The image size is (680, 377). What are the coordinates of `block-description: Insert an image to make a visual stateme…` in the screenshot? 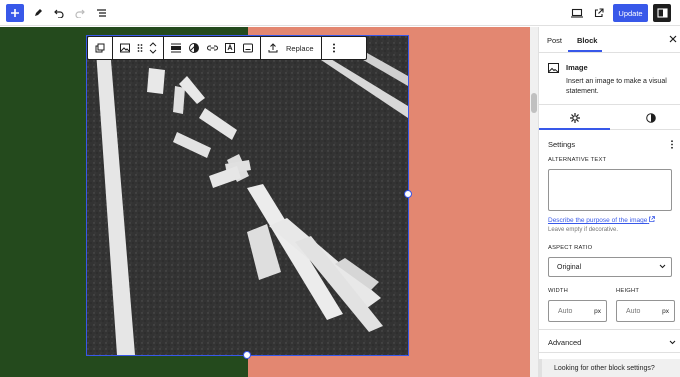 It's located at (616, 86).